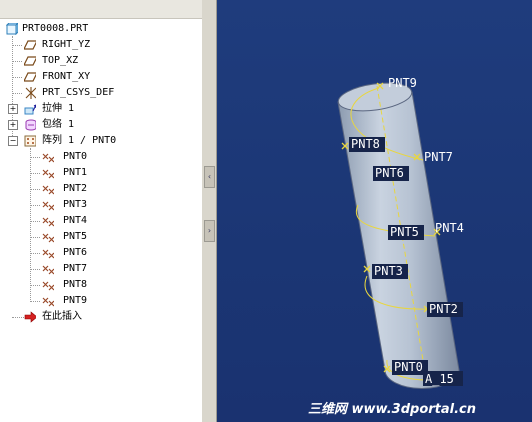 The height and width of the screenshot is (422, 532). Describe the element at coordinates (78, 92) in the screenshot. I see `datum-label: PRT_CSYS_DEF` at that location.